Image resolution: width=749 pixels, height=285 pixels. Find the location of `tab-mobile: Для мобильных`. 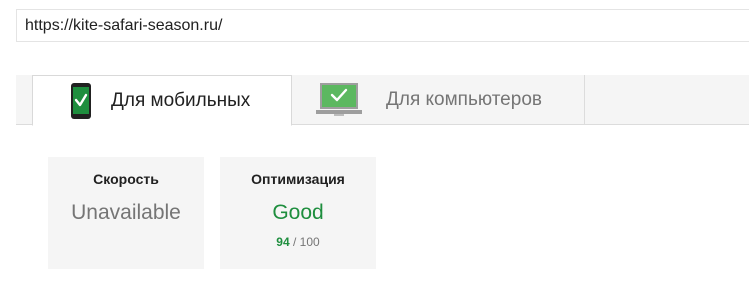

tab-mobile: Для мобильных is located at coordinates (162, 100).